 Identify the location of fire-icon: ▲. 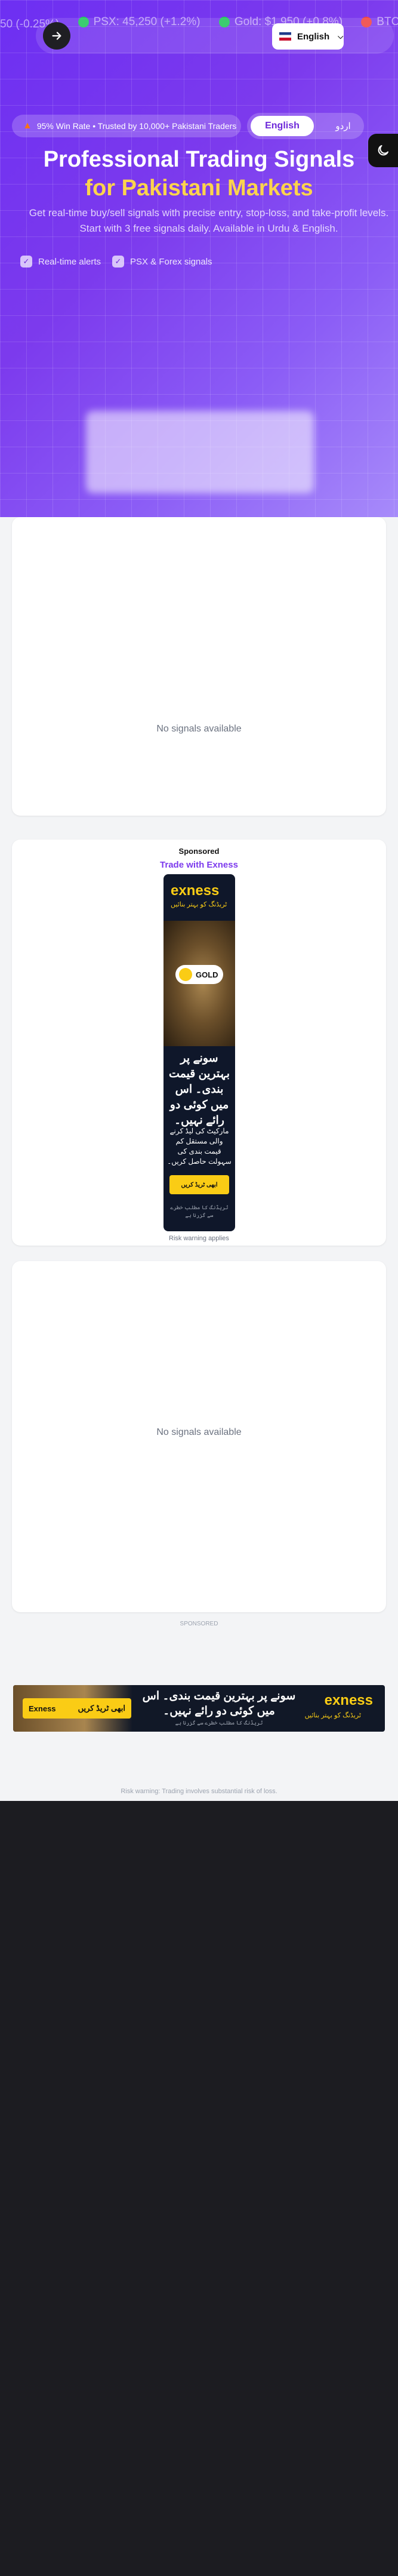
(27, 126).